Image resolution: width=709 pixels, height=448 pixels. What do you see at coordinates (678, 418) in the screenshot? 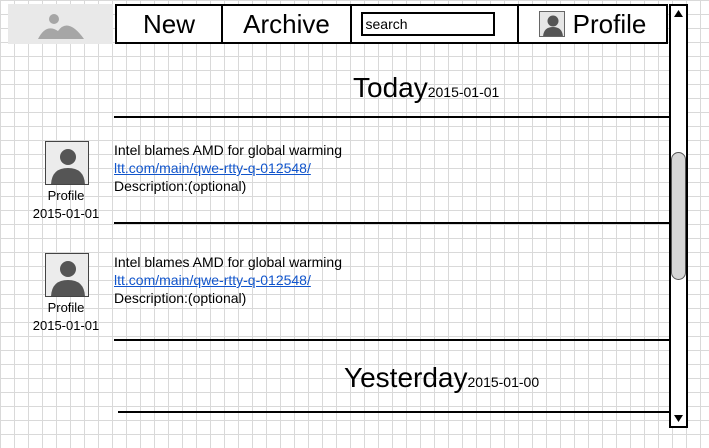
I see `triangle-down-icon` at bounding box center [678, 418].